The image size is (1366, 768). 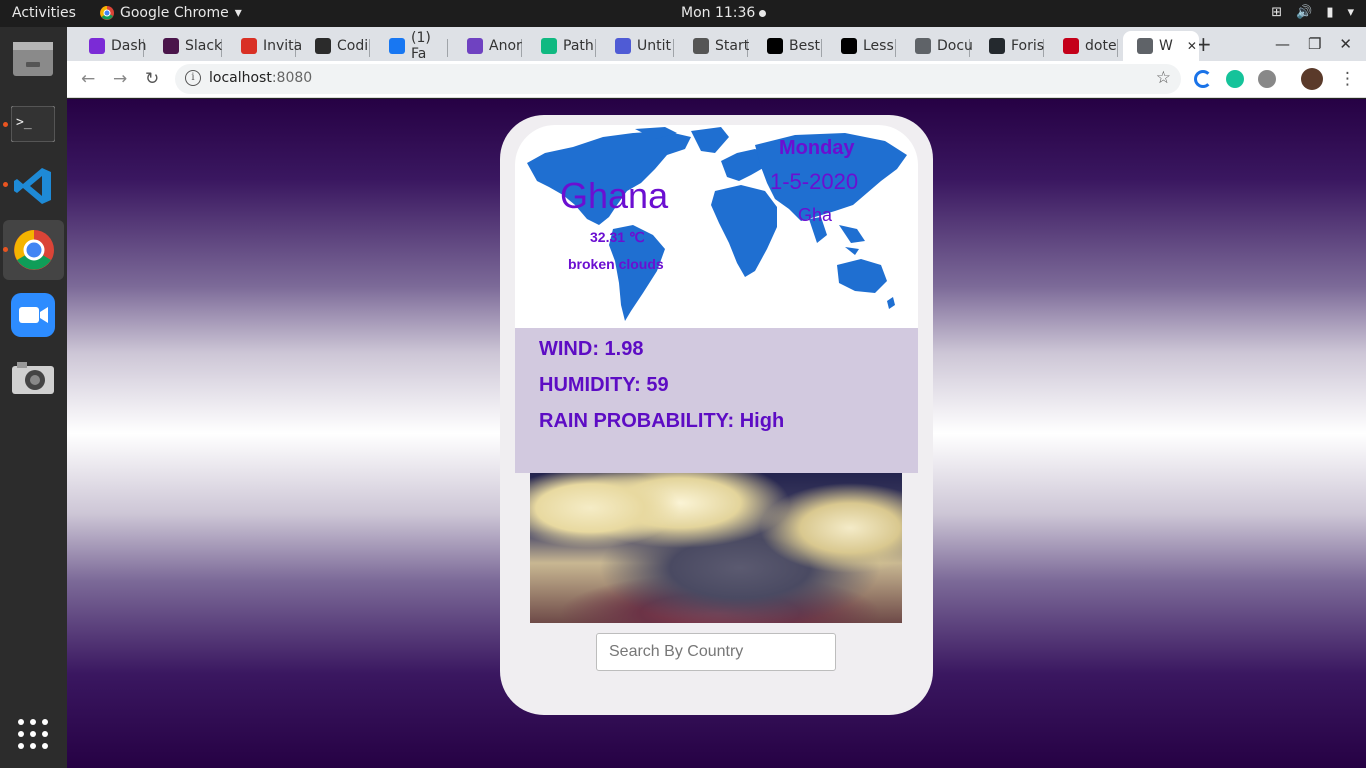 I want to click on notification-dot-icon, so click(x=763, y=13).